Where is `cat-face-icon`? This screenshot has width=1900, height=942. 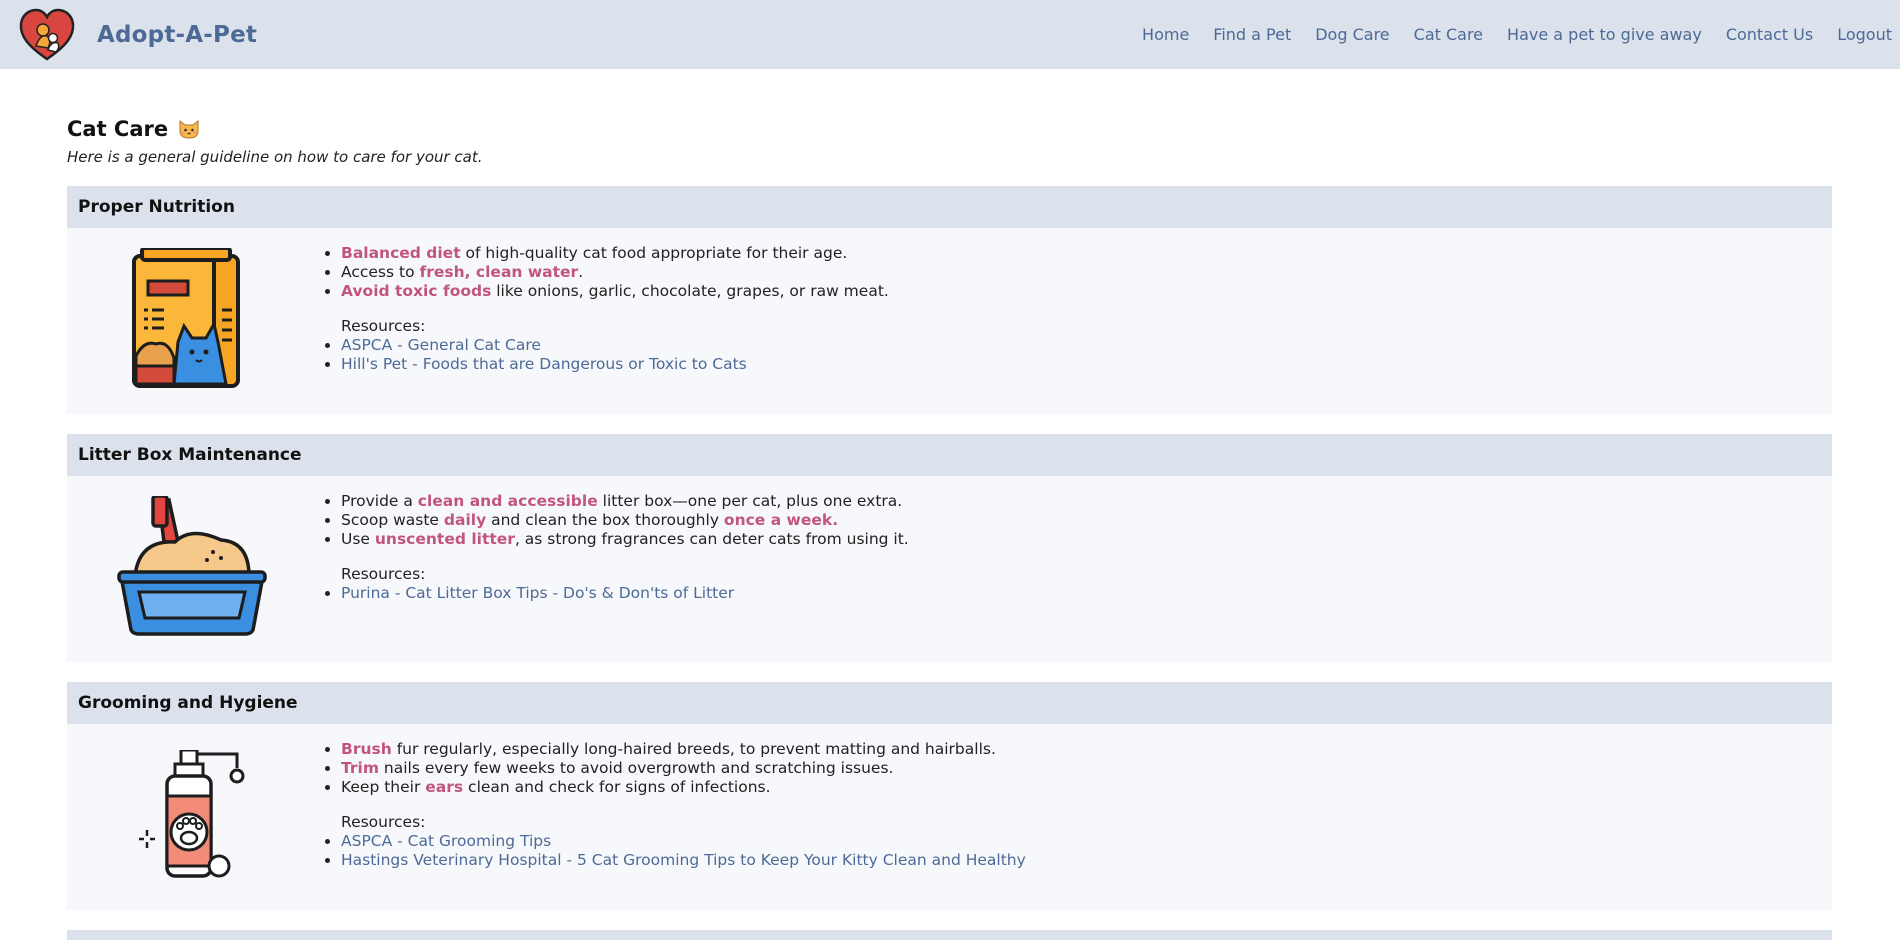 cat-face-icon is located at coordinates (189, 129).